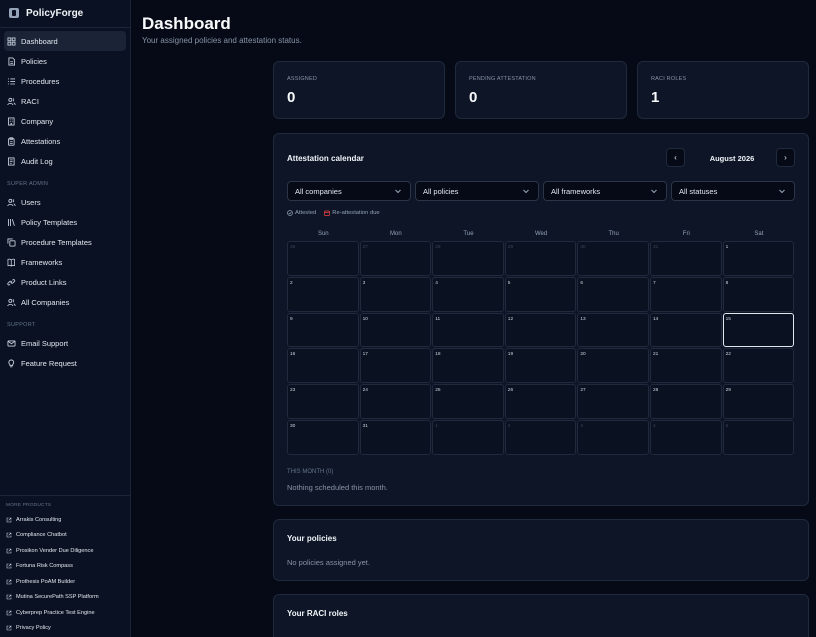  Describe the element at coordinates (438, 319) in the screenshot. I see `day-number: 11` at that location.